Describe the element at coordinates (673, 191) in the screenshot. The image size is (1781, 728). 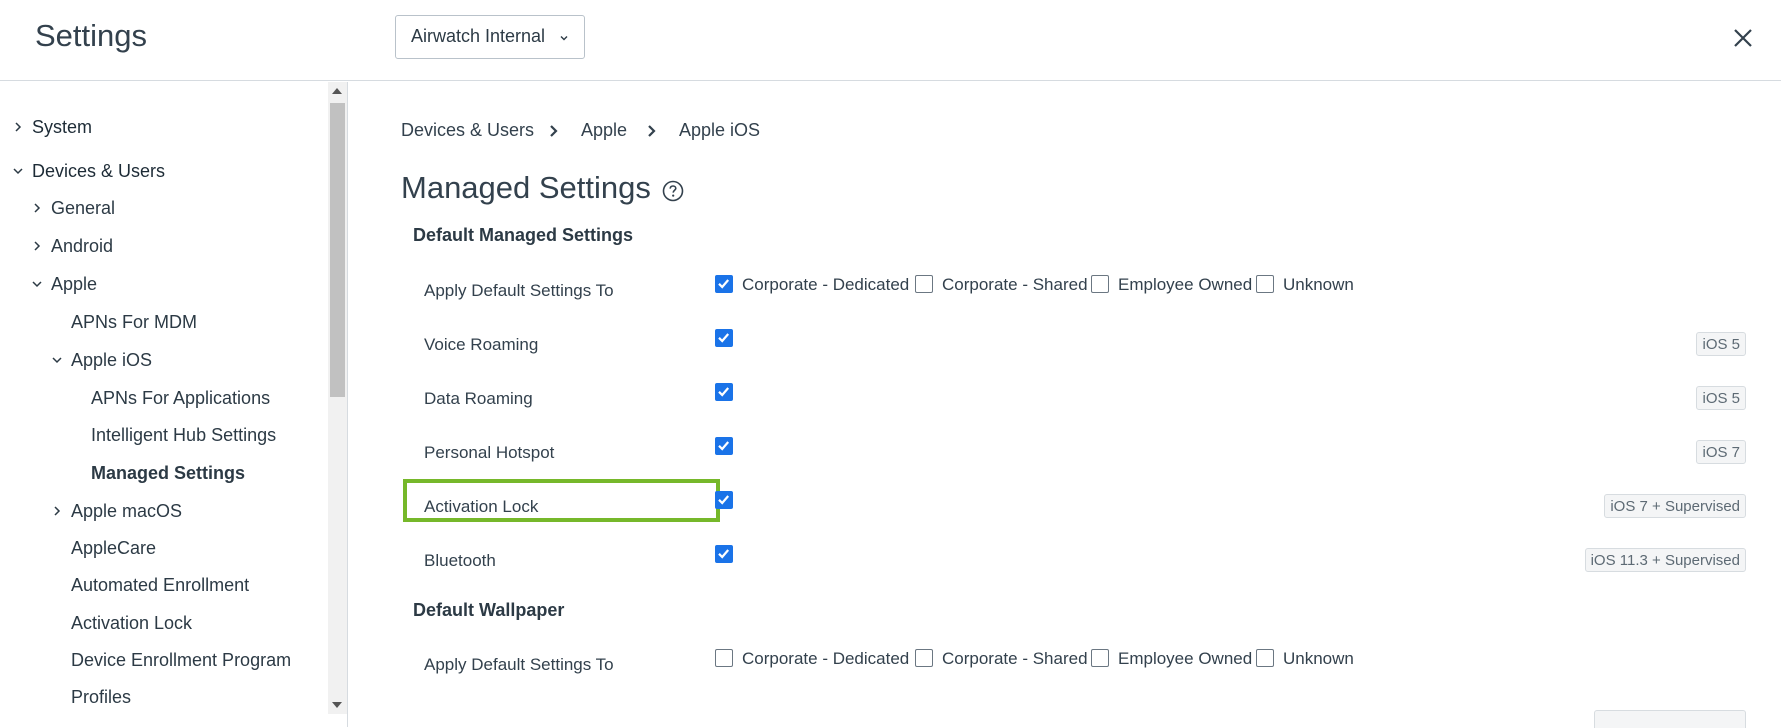
I see `help-icon` at that location.